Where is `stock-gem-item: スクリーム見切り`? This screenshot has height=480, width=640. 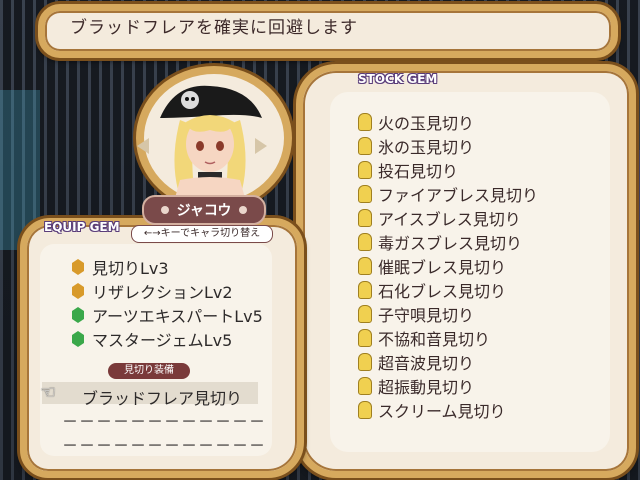
stock-gem-item: スクリーム見切り is located at coordinates (448, 410).